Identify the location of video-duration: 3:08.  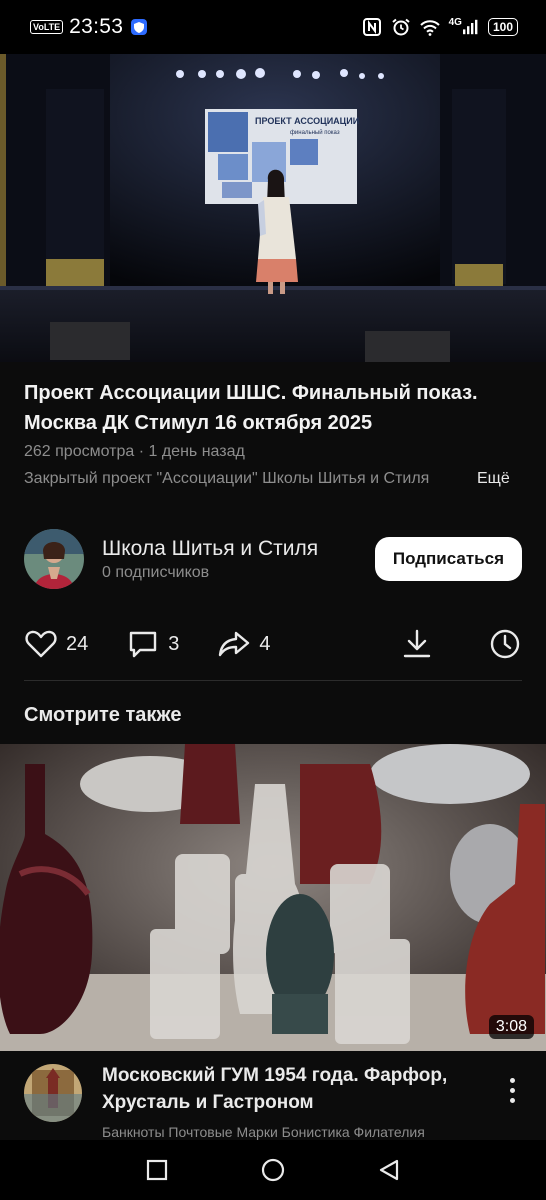
(511, 1027).